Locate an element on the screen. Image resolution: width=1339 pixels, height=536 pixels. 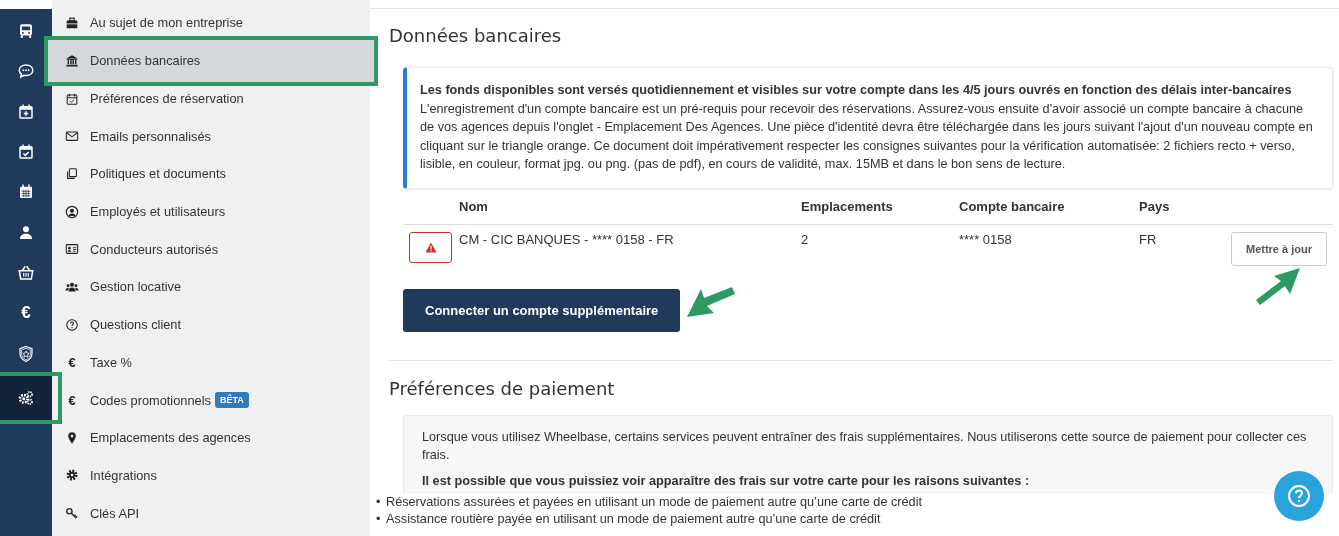
warning-icon is located at coordinates (430, 247).